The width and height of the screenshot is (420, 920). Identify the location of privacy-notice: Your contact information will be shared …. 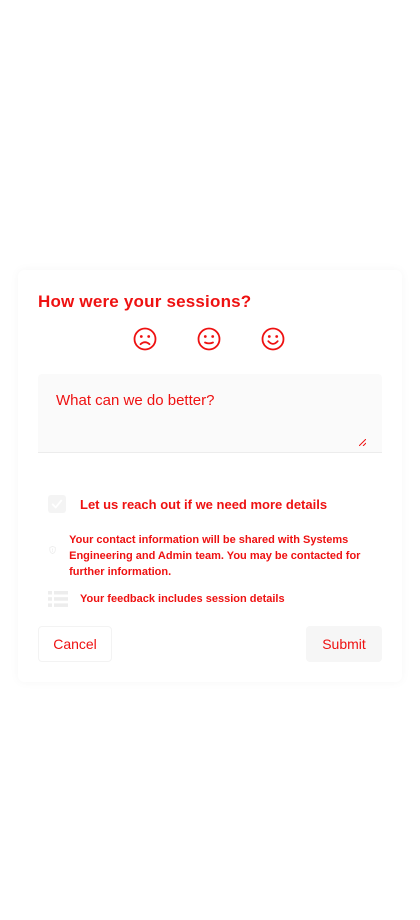
(213, 556).